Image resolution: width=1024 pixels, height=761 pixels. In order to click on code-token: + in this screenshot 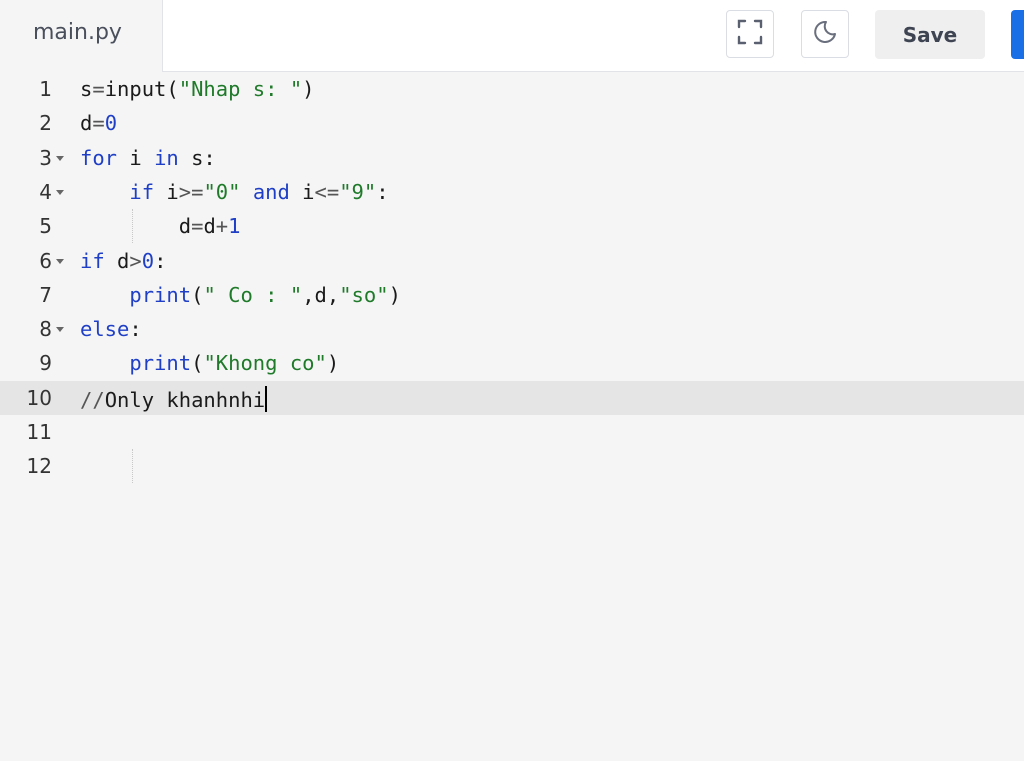, I will do `click(222, 226)`.